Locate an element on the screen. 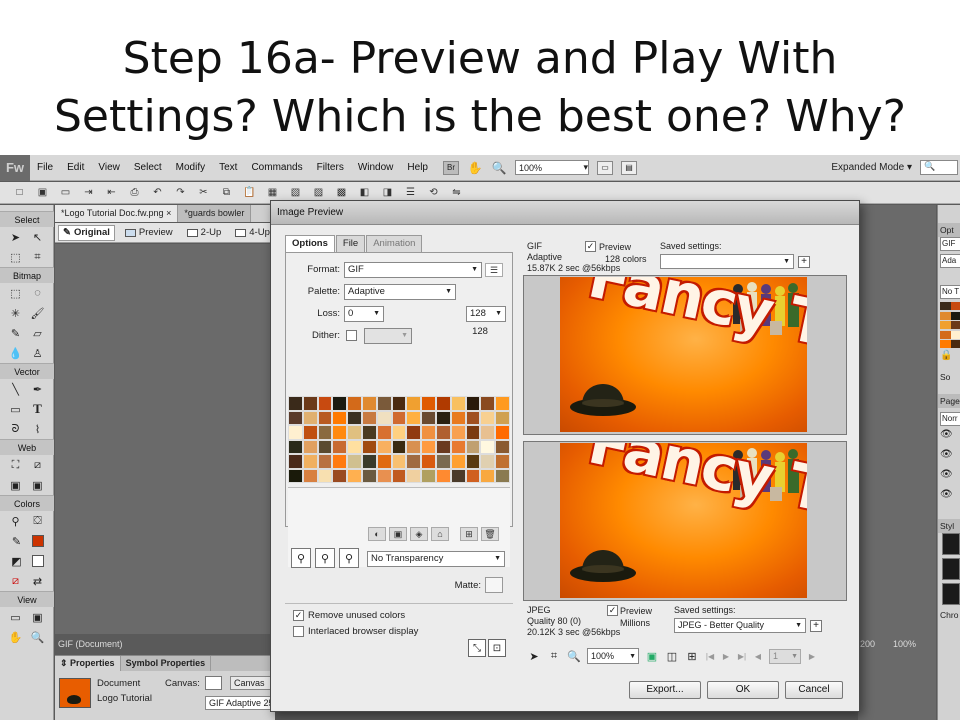 This screenshot has height=720, width=960. tab-symbol-properties: Symbol Properties is located at coordinates (166, 663).